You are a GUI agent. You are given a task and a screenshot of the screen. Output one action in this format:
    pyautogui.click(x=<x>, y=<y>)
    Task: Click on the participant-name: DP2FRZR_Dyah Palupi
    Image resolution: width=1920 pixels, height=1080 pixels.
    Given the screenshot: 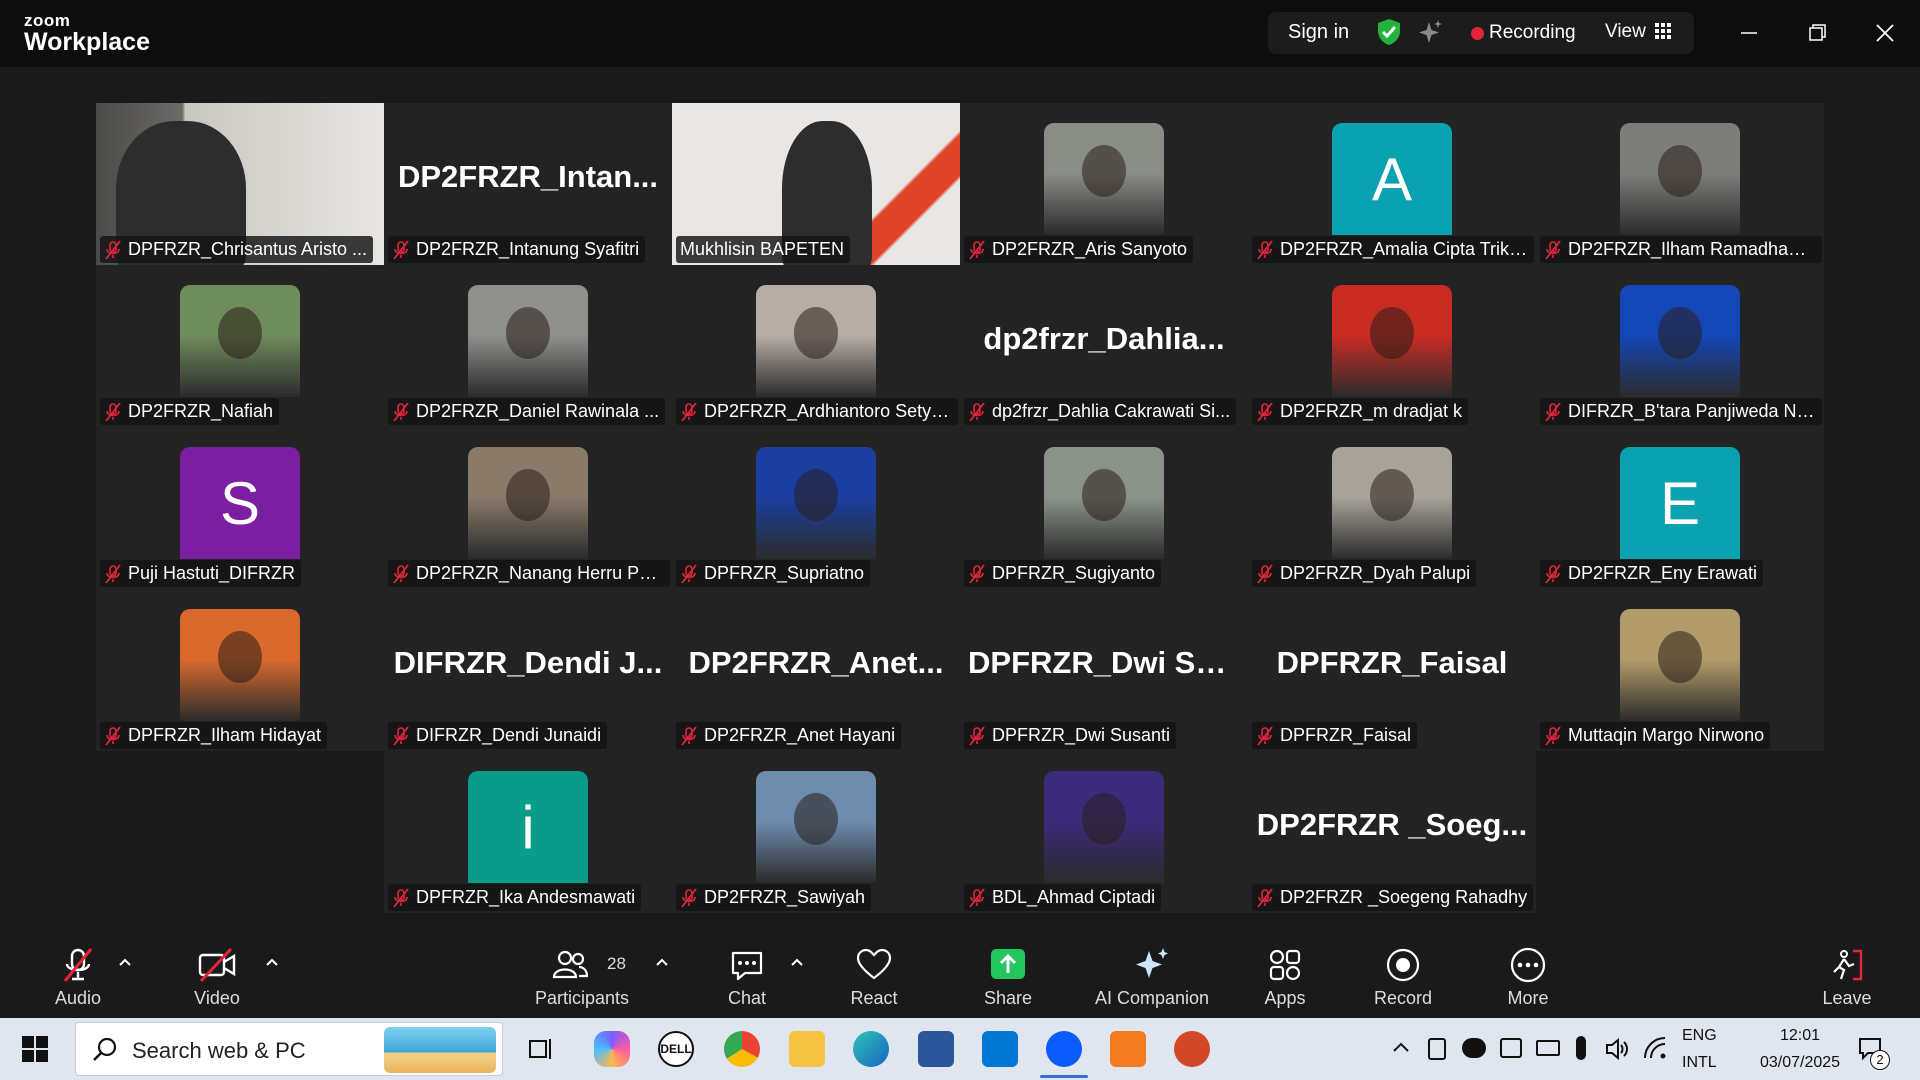 What is the action you would take?
    pyautogui.click(x=1375, y=573)
    